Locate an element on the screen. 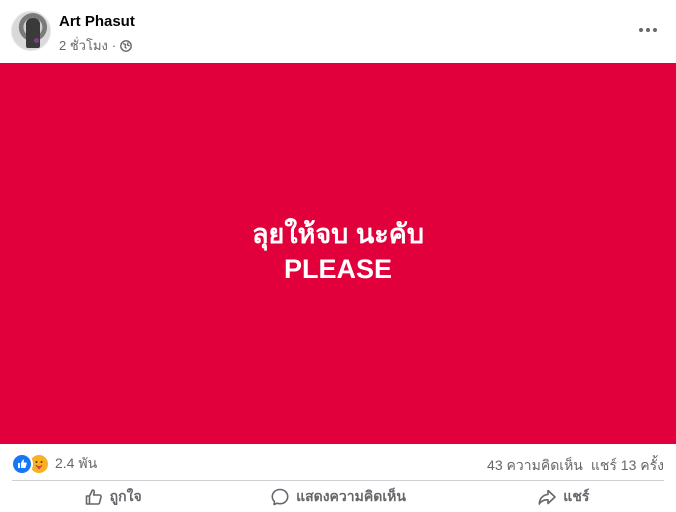  thumbs-up-icon is located at coordinates (93, 496).